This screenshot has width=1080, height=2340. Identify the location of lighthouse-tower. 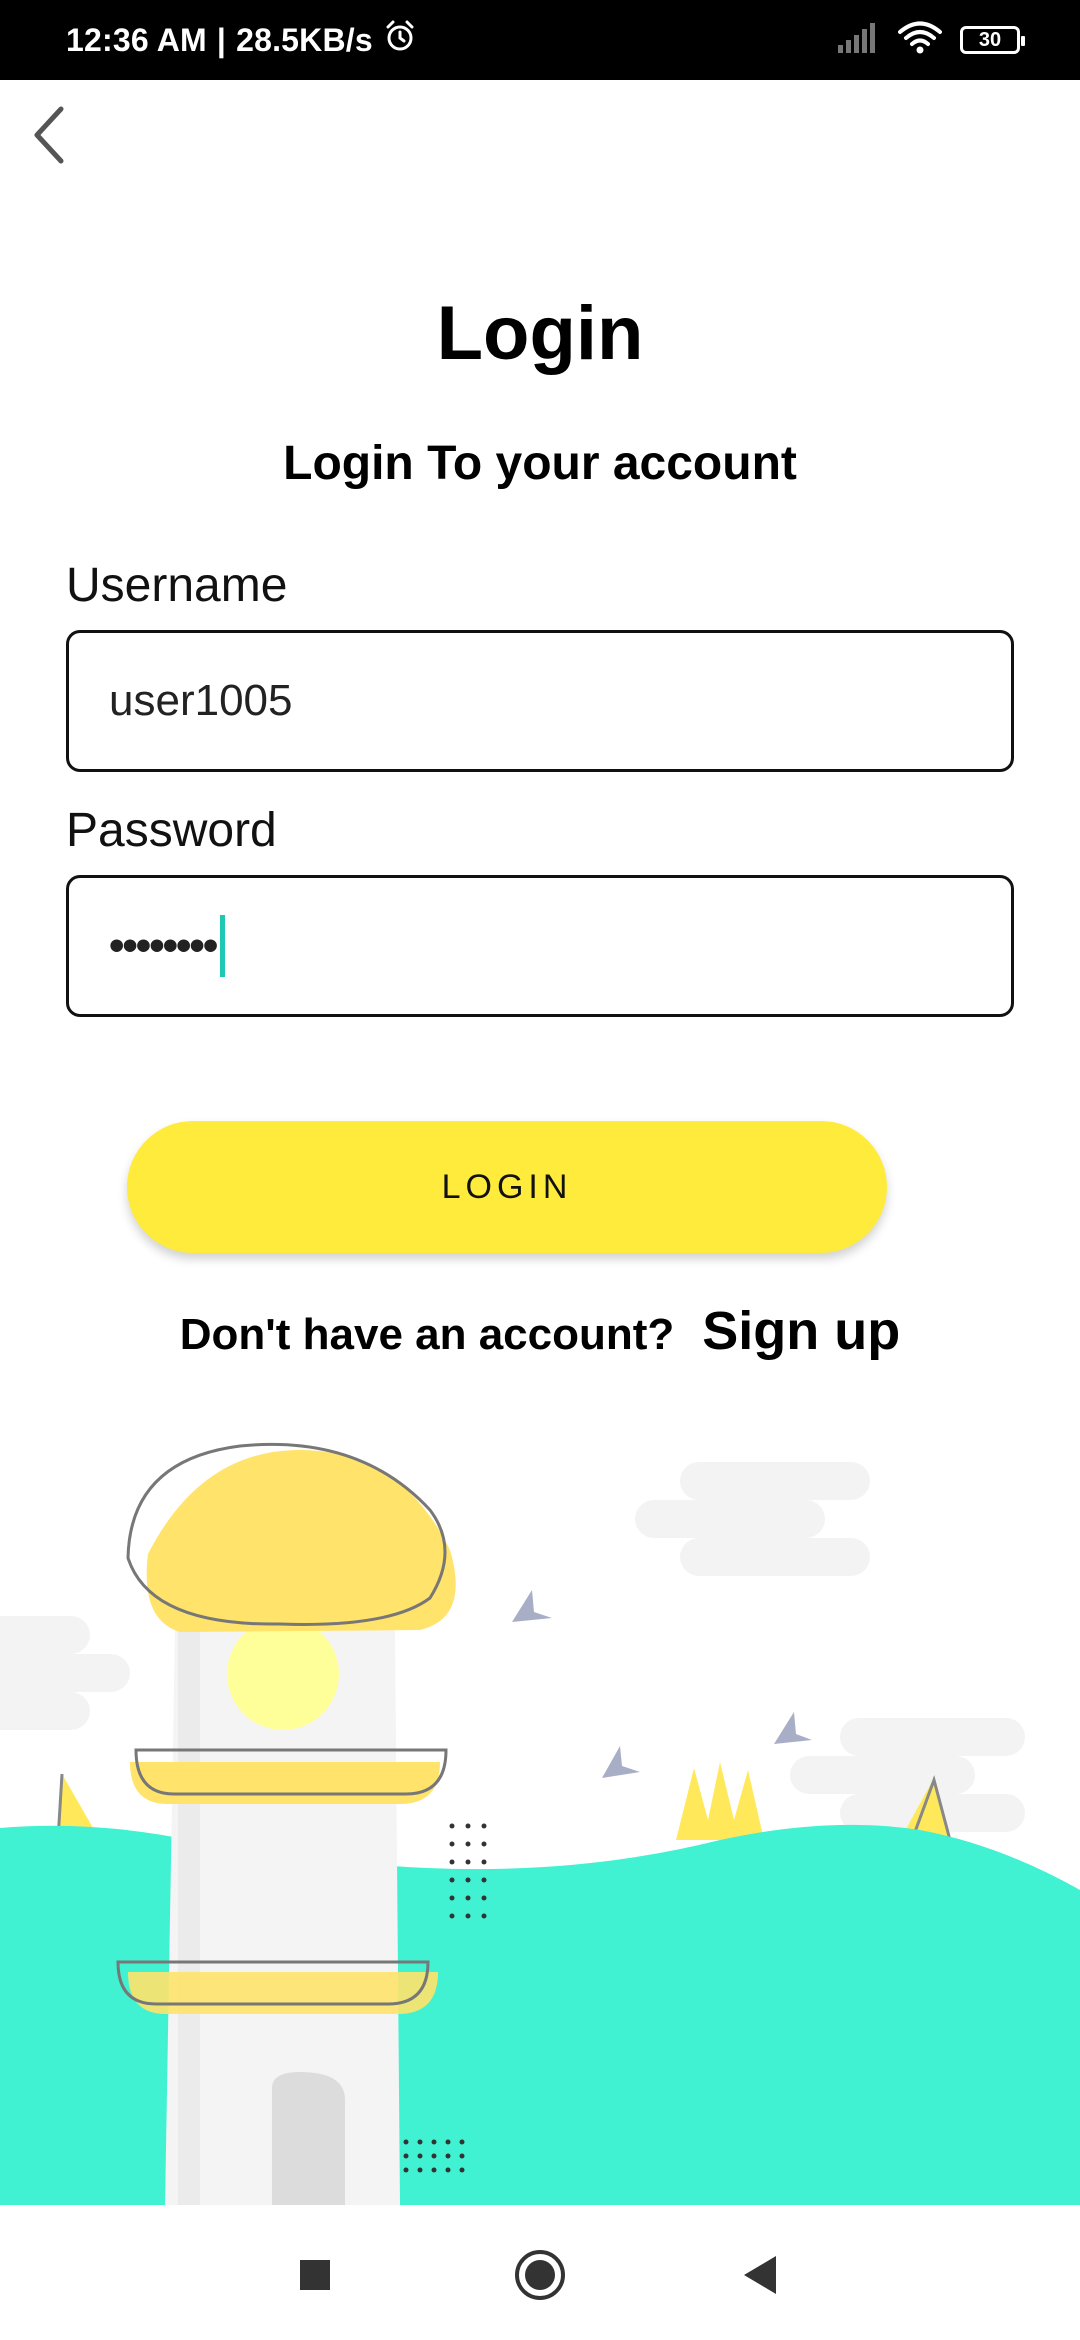
(282, 1911).